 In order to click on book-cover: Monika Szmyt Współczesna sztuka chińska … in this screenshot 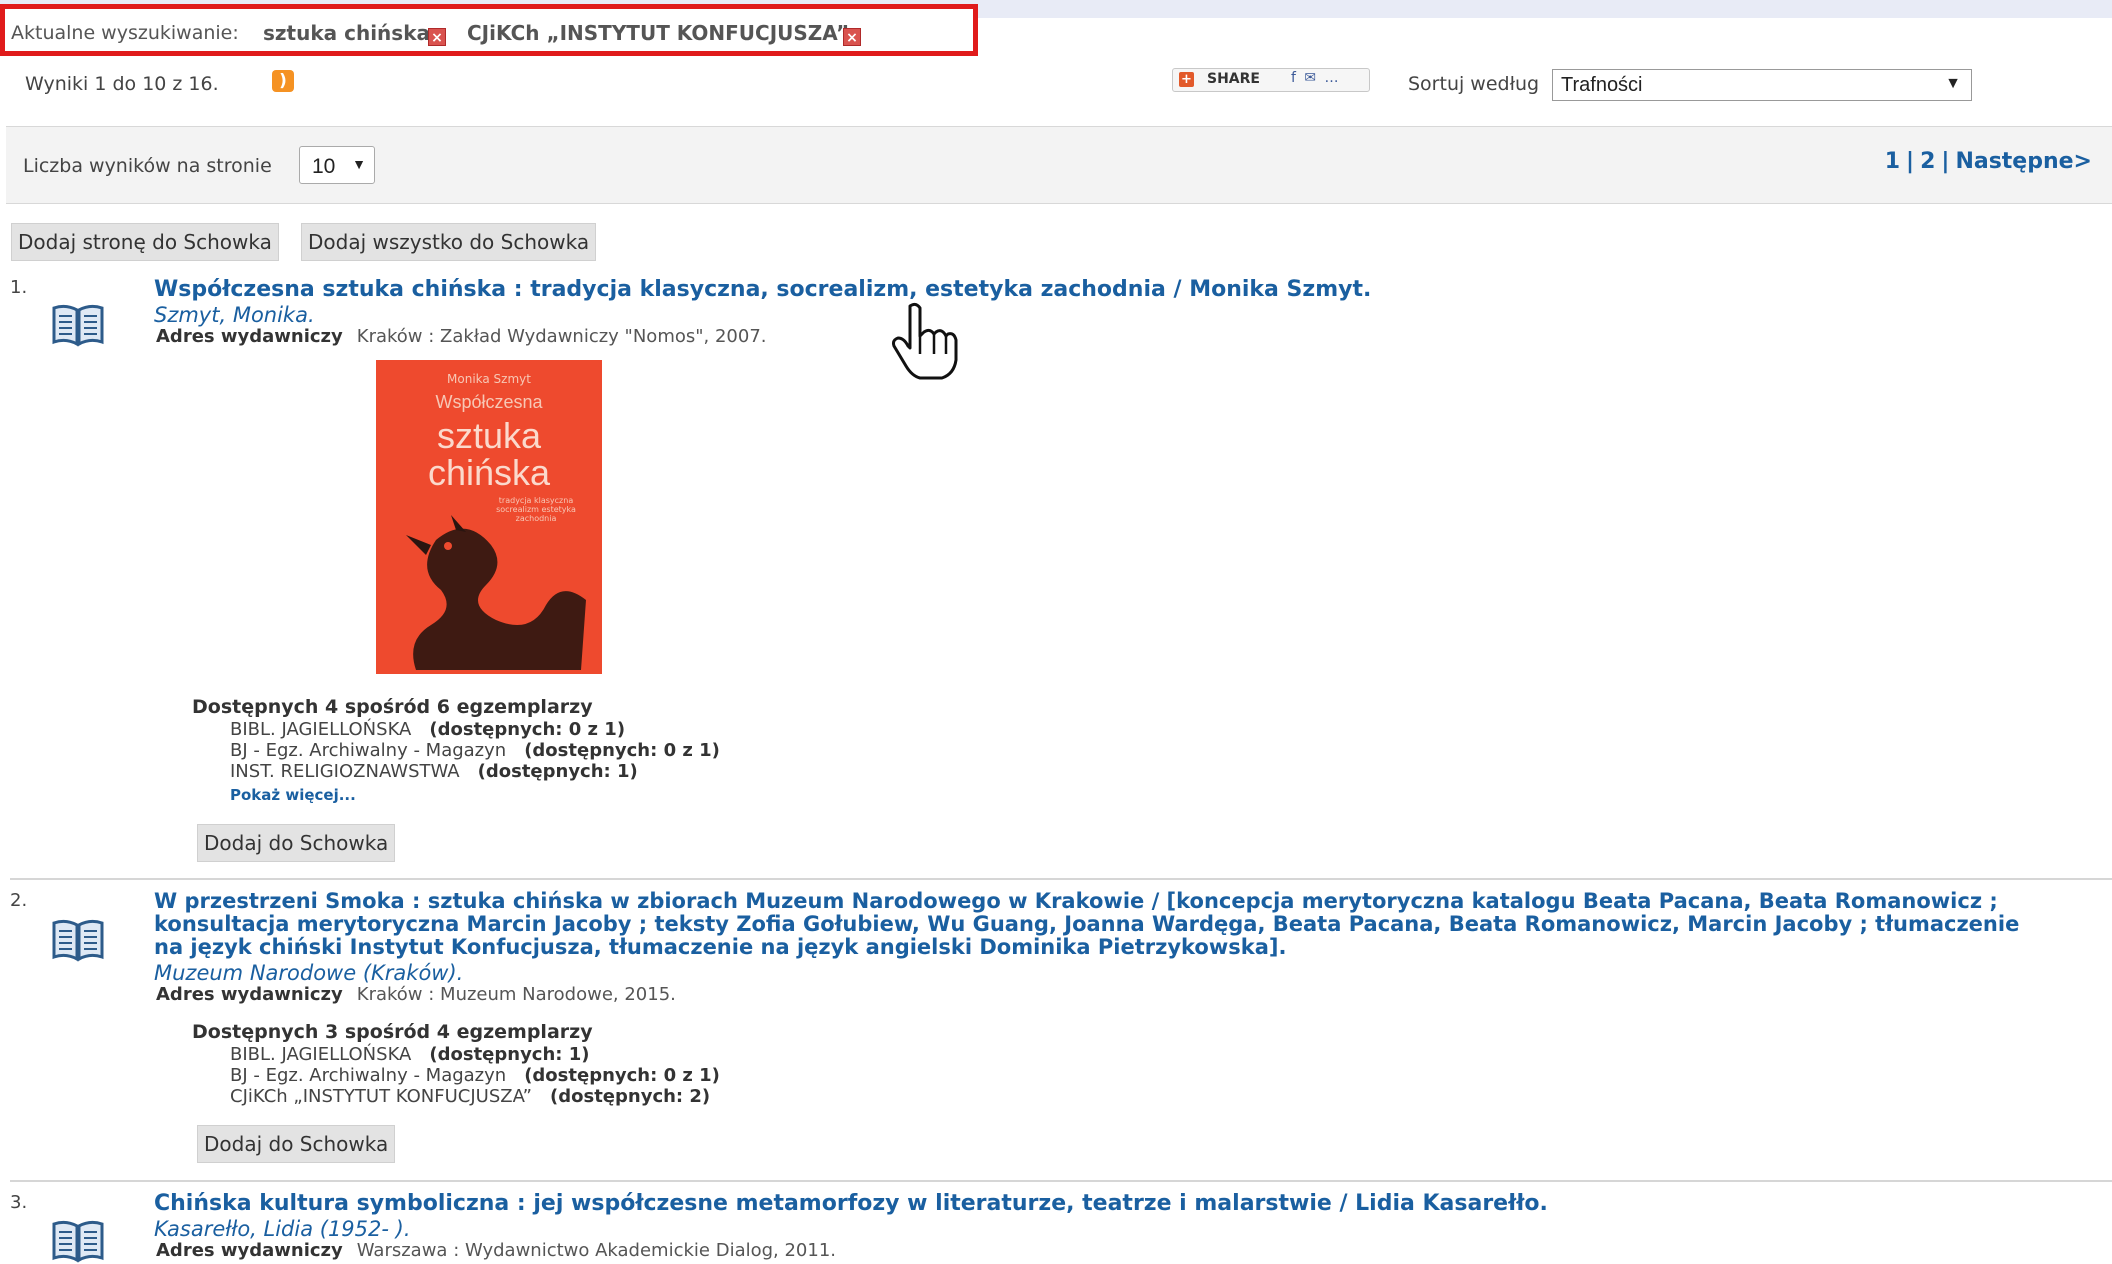, I will do `click(489, 517)`.